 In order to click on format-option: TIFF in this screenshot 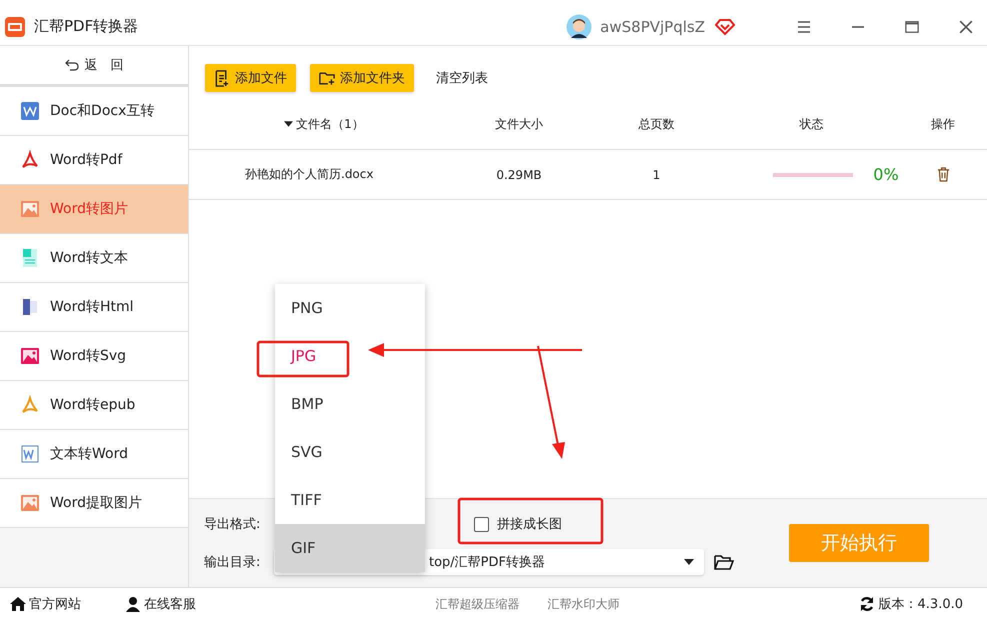, I will do `click(350, 500)`.